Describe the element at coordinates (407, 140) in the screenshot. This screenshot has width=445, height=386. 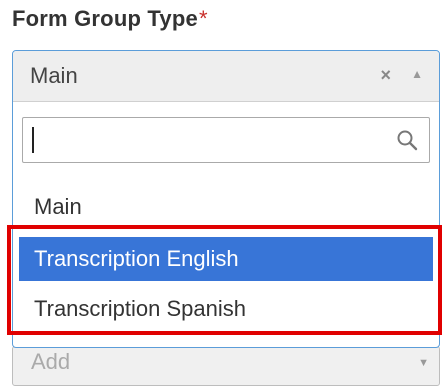
I see `search-icon` at that location.